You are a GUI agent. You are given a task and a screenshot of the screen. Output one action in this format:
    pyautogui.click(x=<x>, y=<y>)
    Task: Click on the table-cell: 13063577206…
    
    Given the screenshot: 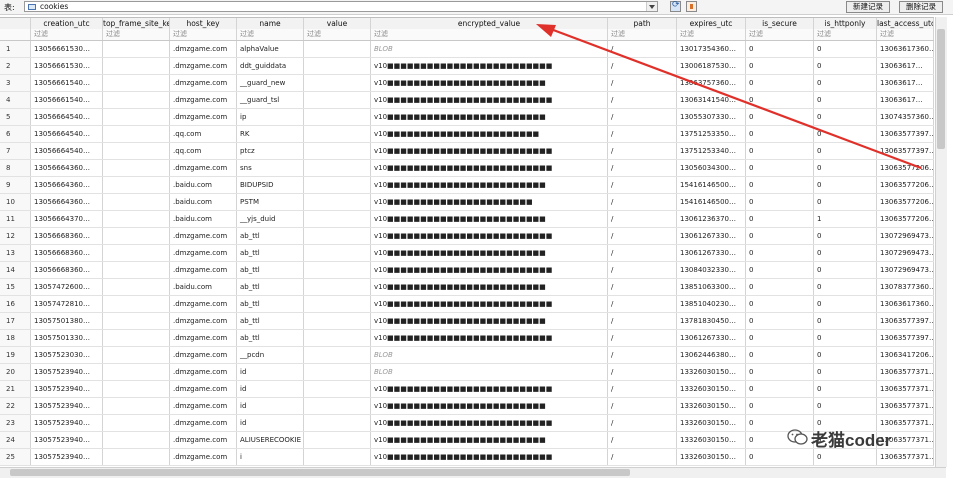 What is the action you would take?
    pyautogui.click(x=905, y=185)
    